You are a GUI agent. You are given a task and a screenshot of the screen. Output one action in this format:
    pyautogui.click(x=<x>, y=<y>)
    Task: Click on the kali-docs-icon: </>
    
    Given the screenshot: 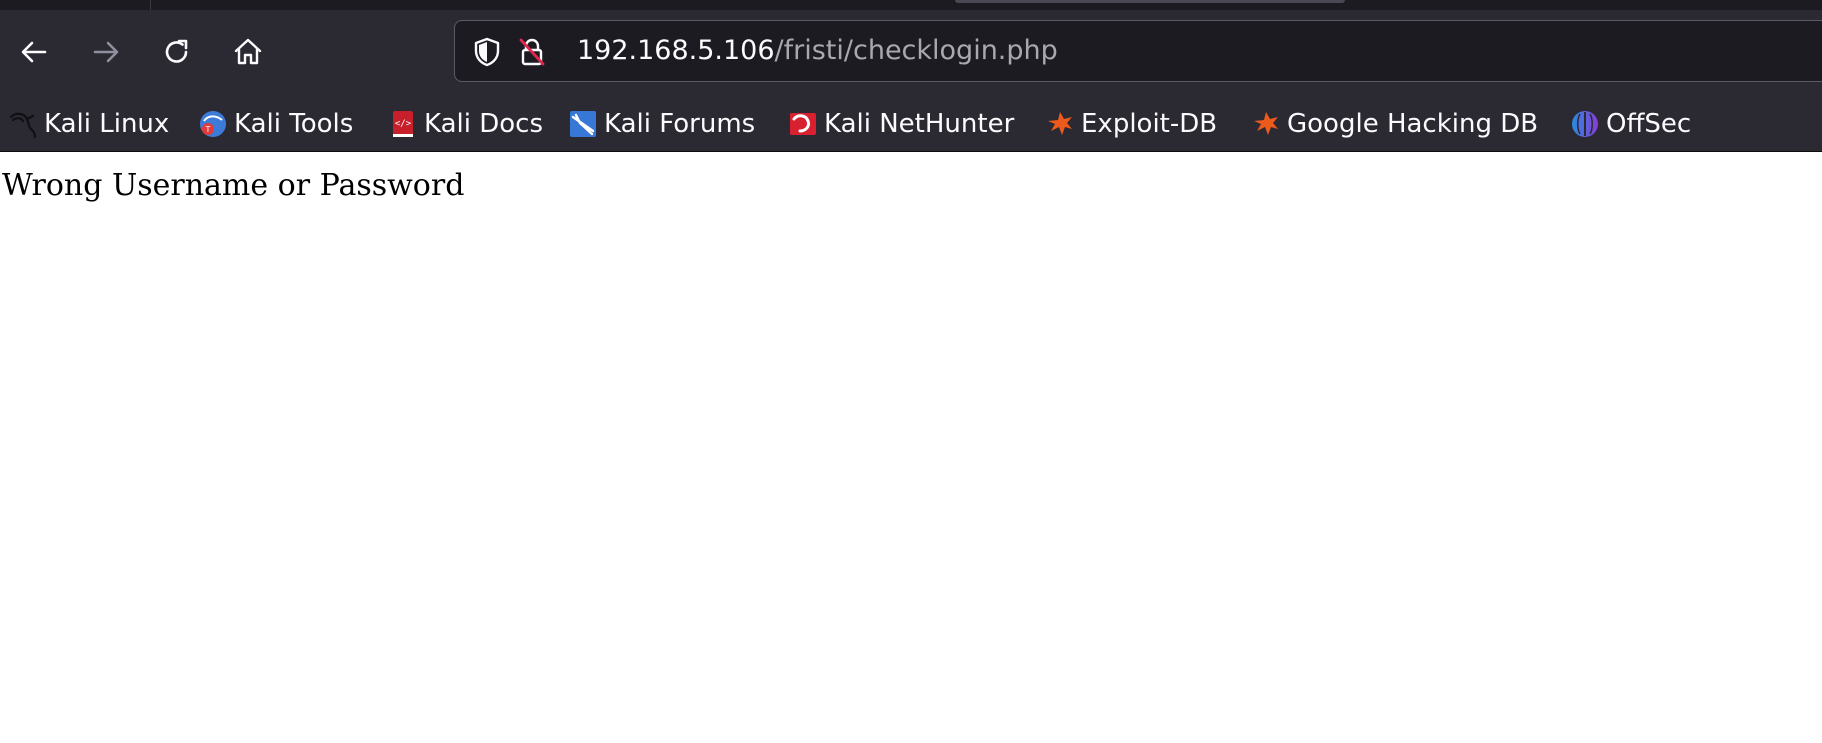 What is the action you would take?
    pyautogui.click(x=403, y=124)
    